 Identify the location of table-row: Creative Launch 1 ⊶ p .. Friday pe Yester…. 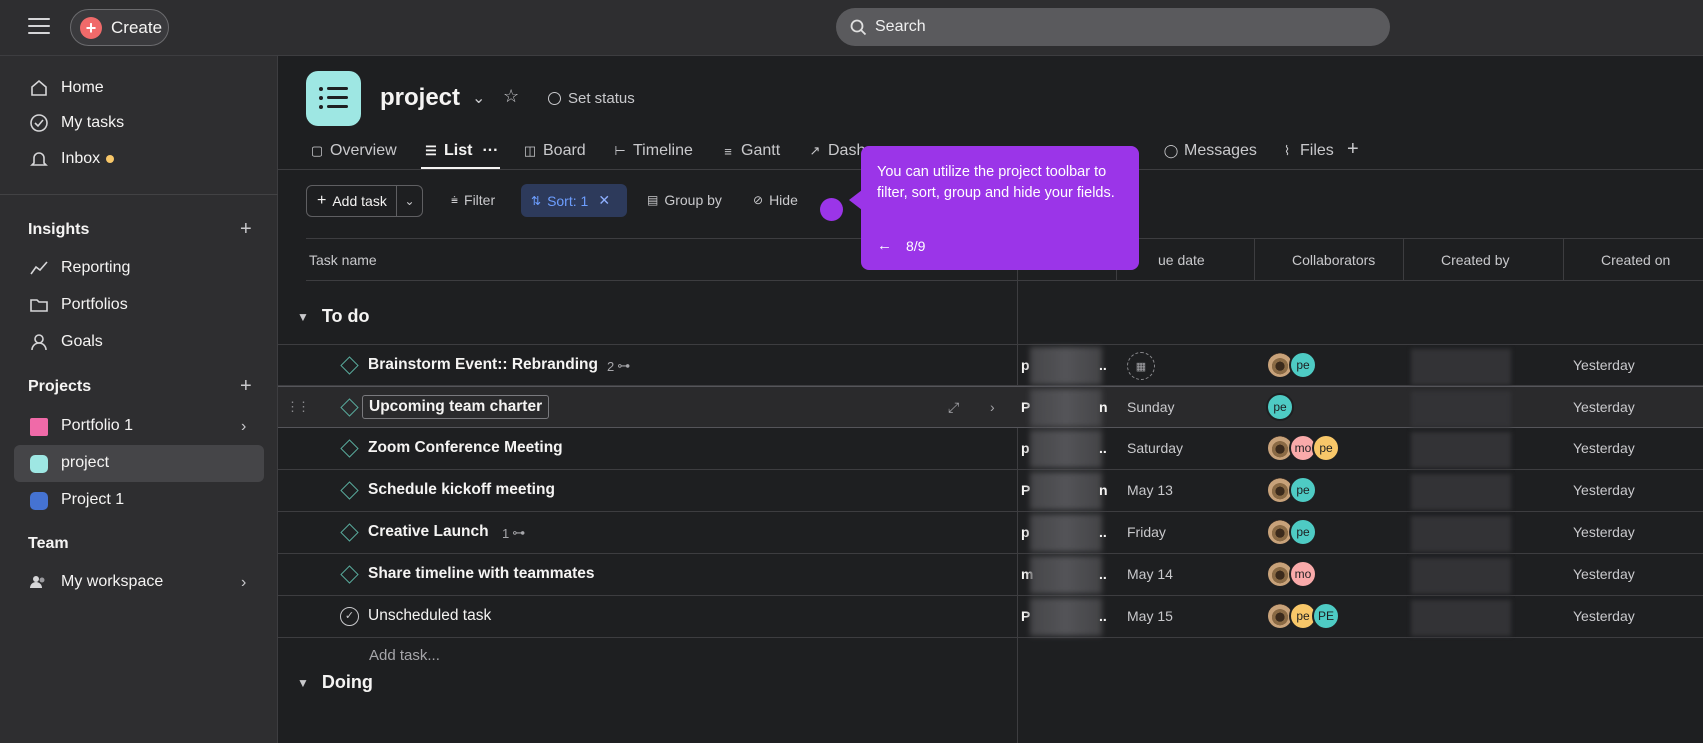
(990, 533).